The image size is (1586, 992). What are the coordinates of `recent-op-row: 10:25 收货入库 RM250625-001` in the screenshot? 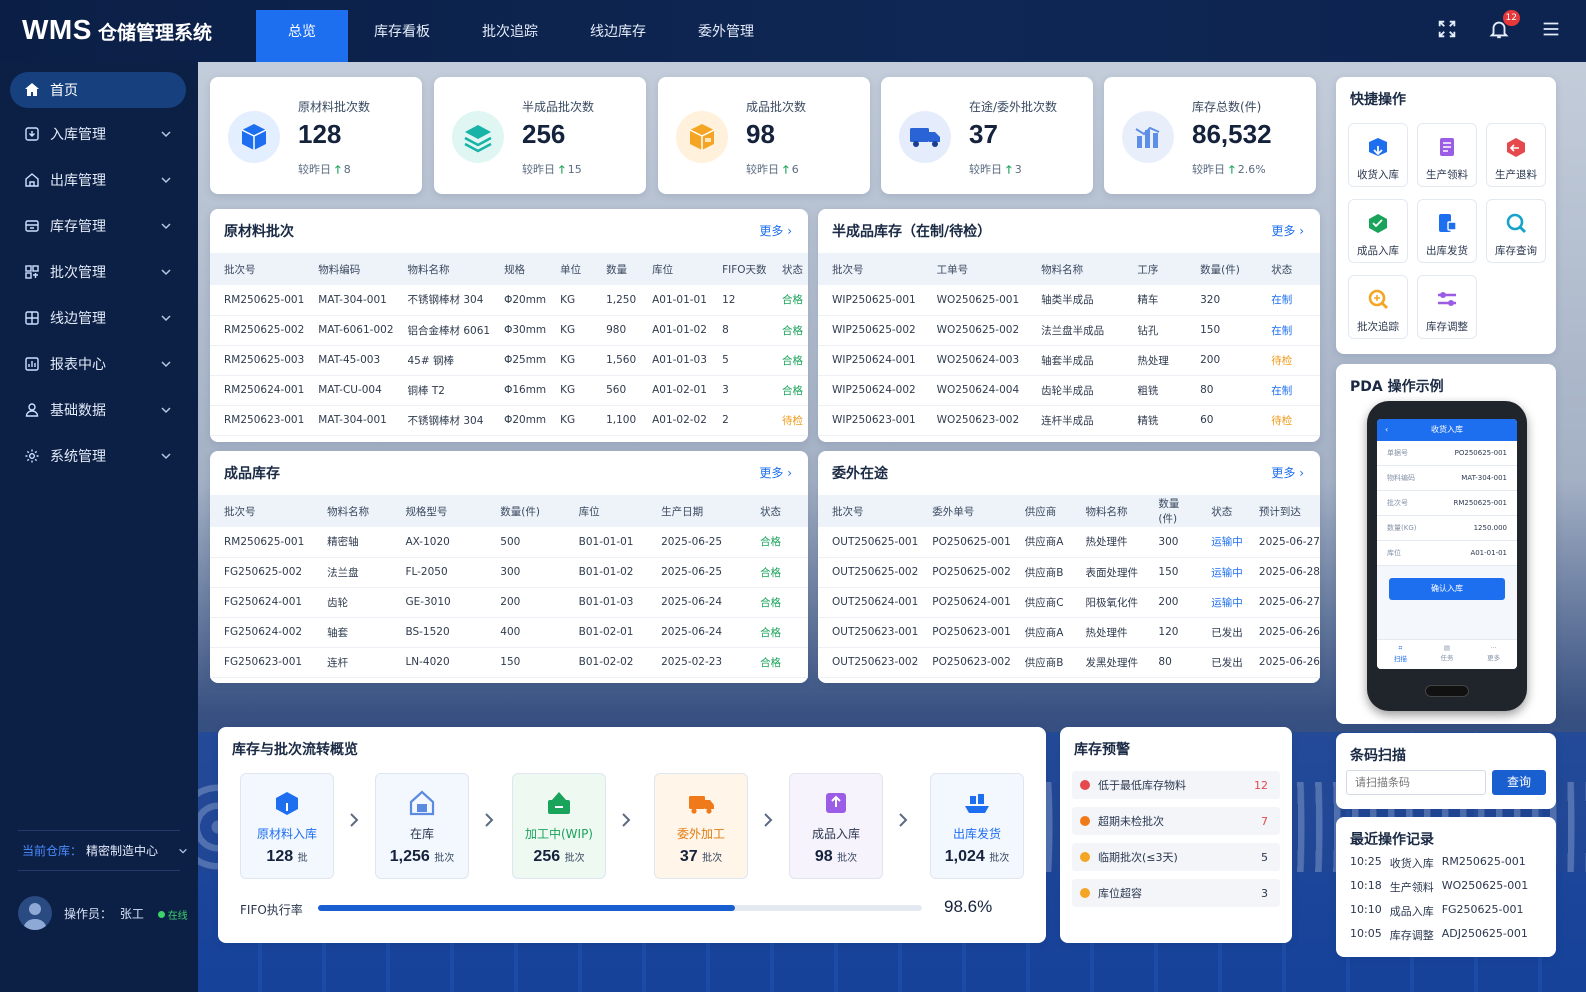 It's located at (1438, 863).